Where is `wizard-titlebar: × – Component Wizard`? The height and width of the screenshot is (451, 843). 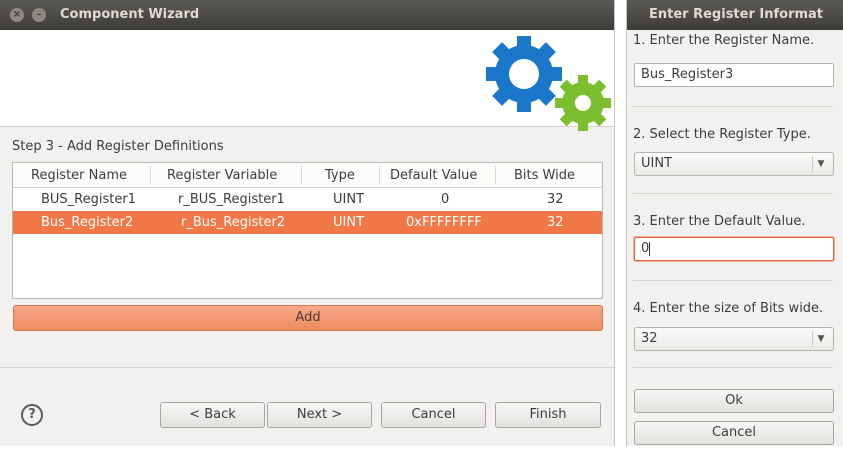 wizard-titlebar: × – Component Wizard is located at coordinates (307, 15).